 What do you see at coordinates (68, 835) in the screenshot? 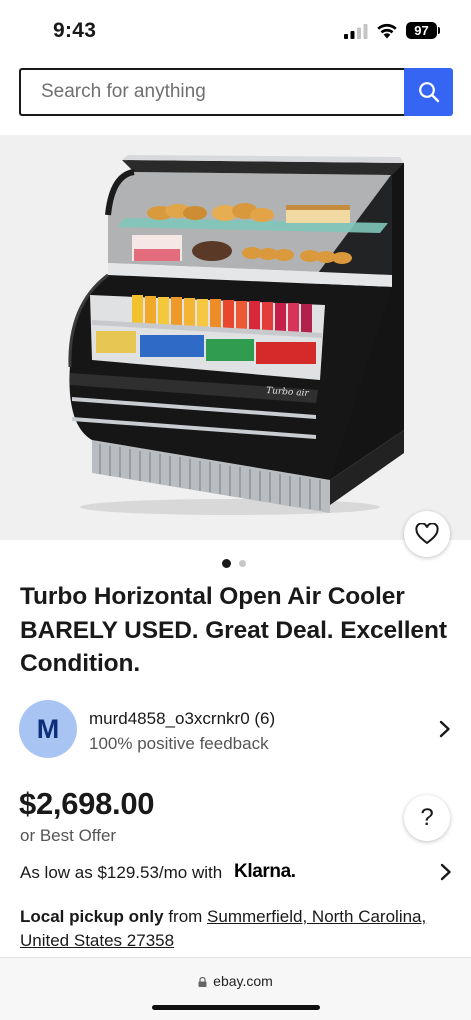
I see `best-offer-text: or Best Offer` at bounding box center [68, 835].